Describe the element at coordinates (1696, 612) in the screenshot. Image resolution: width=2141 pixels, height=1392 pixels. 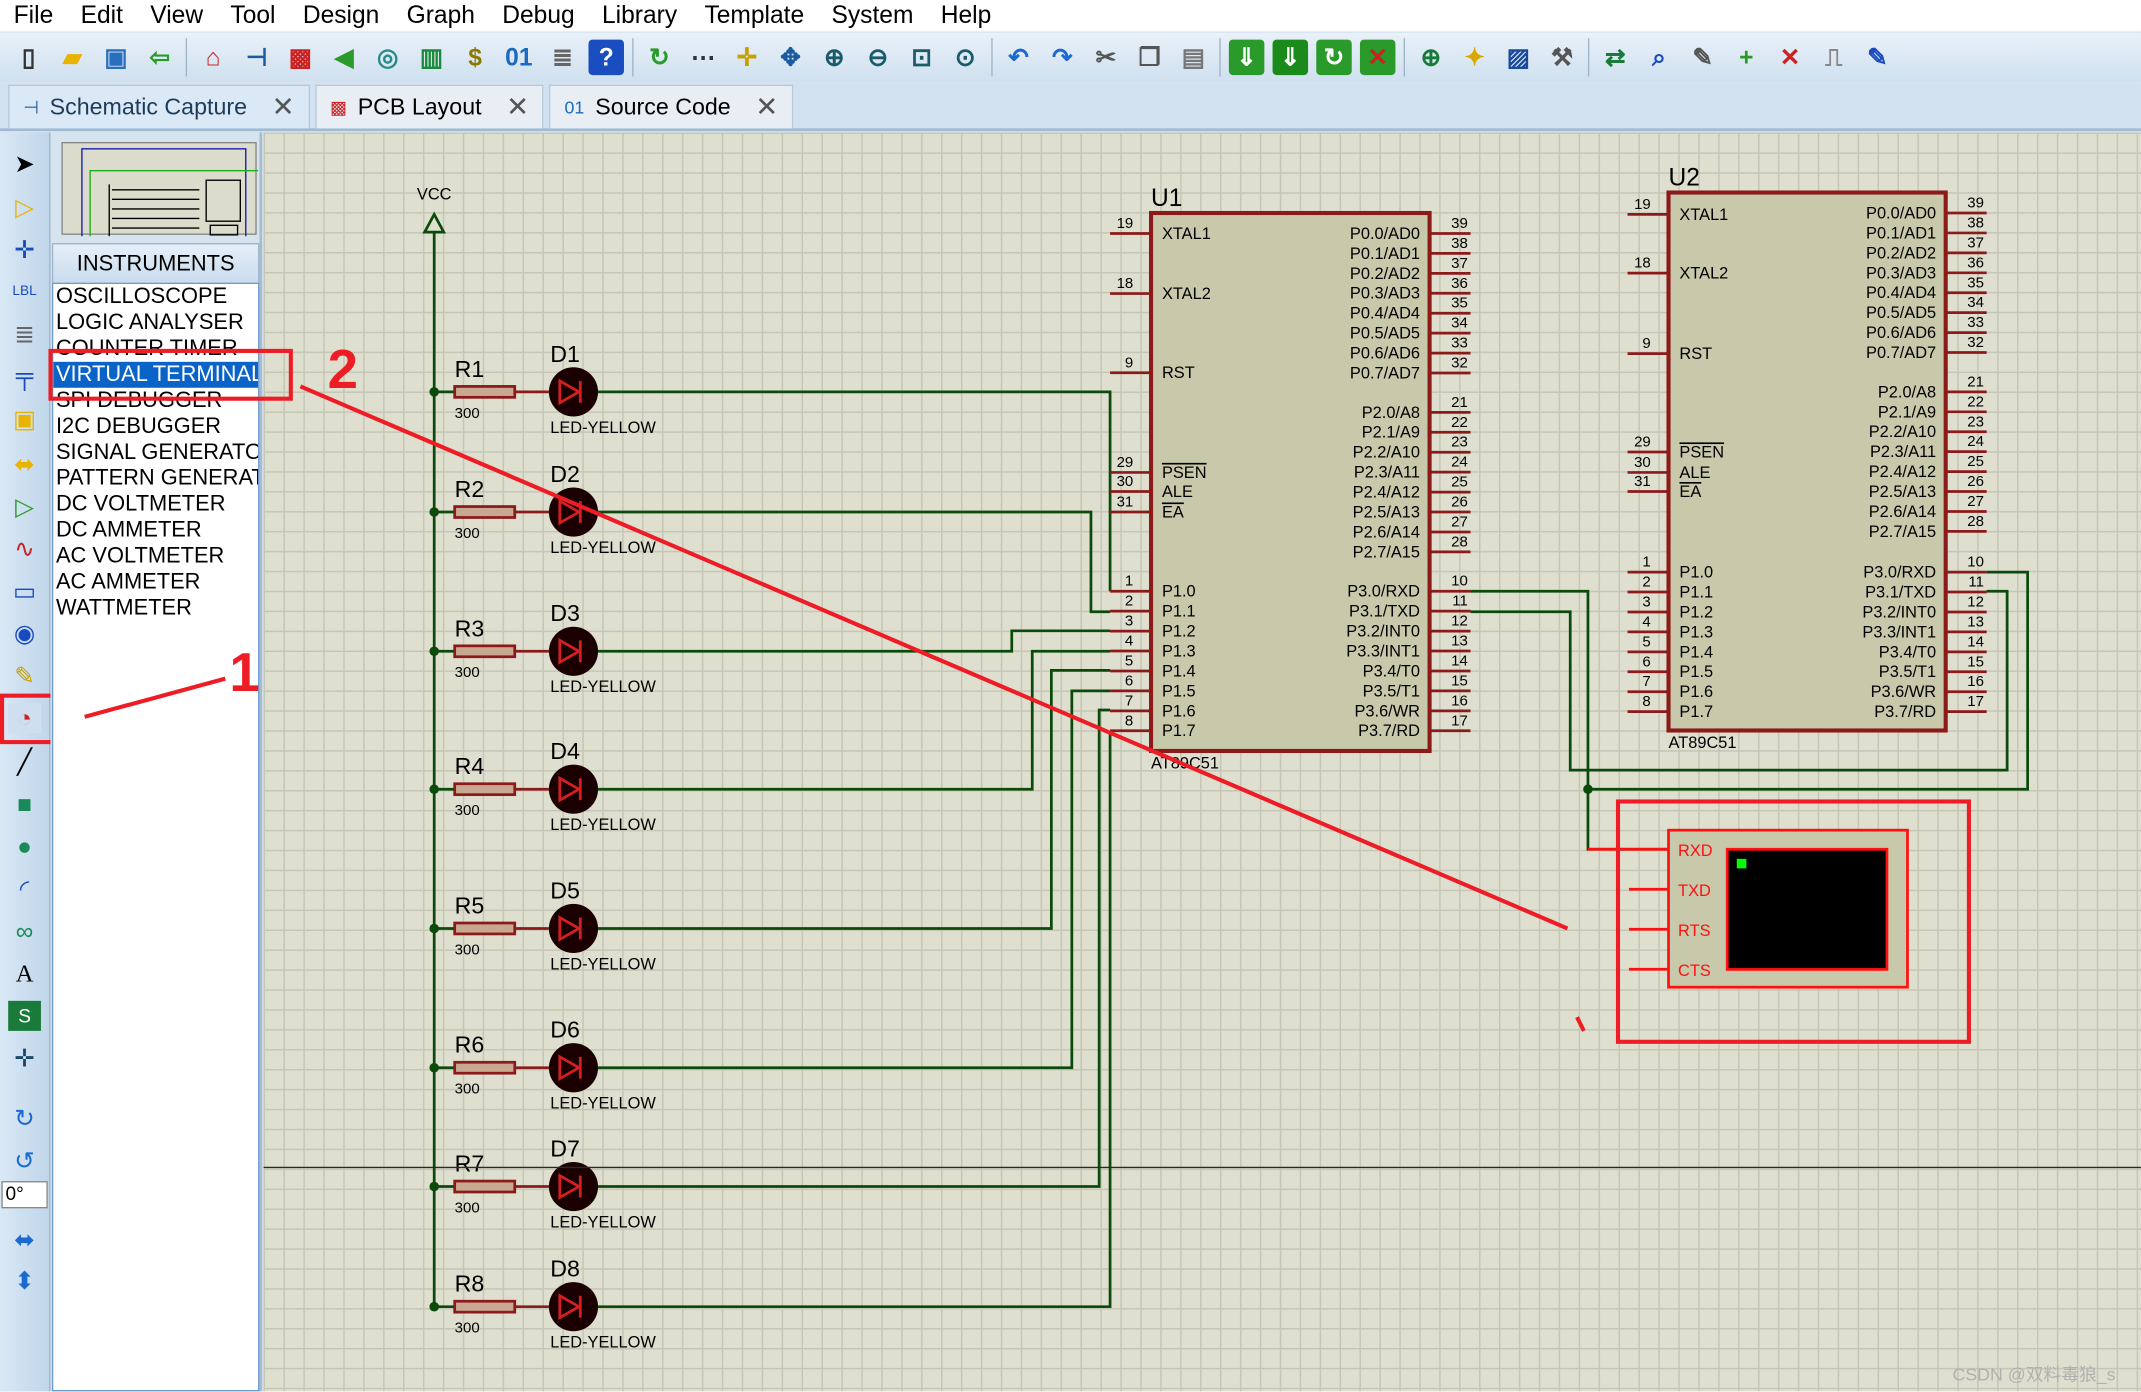
I see `pin-name: P1.2` at that location.